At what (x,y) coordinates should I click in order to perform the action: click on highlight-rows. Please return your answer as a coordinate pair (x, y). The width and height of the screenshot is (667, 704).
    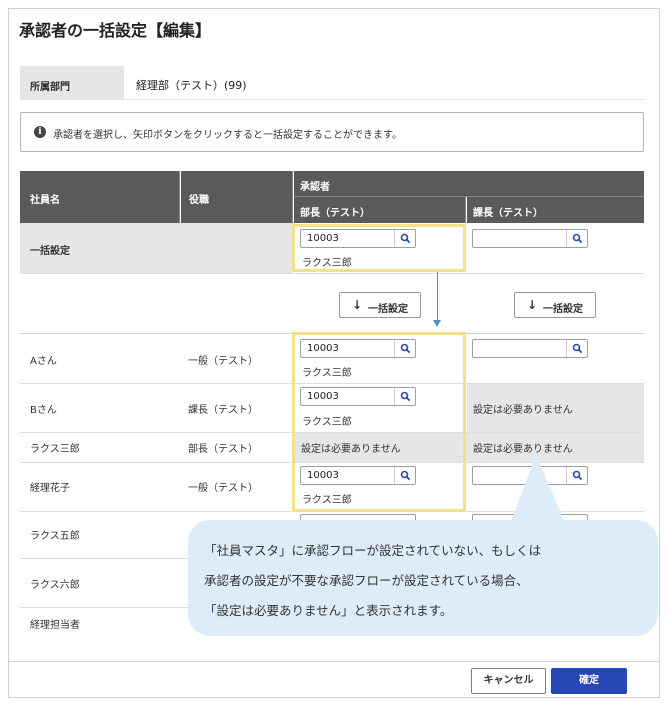
    Looking at the image, I should click on (379, 422).